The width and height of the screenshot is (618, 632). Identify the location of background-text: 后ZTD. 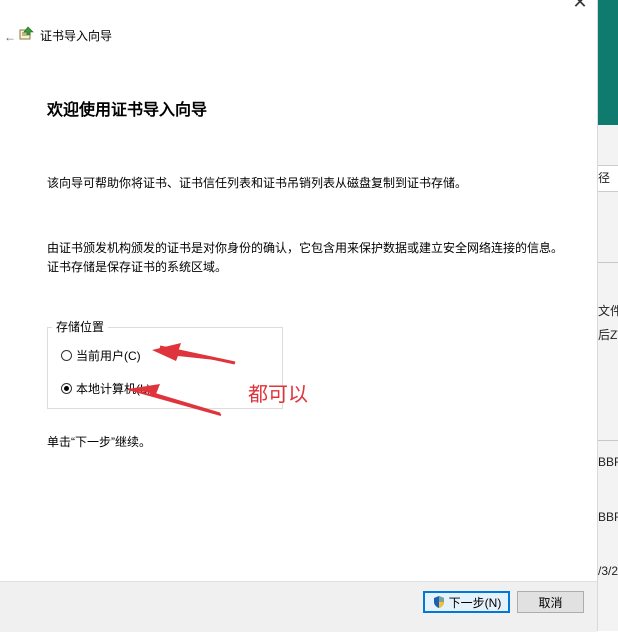
(608, 335).